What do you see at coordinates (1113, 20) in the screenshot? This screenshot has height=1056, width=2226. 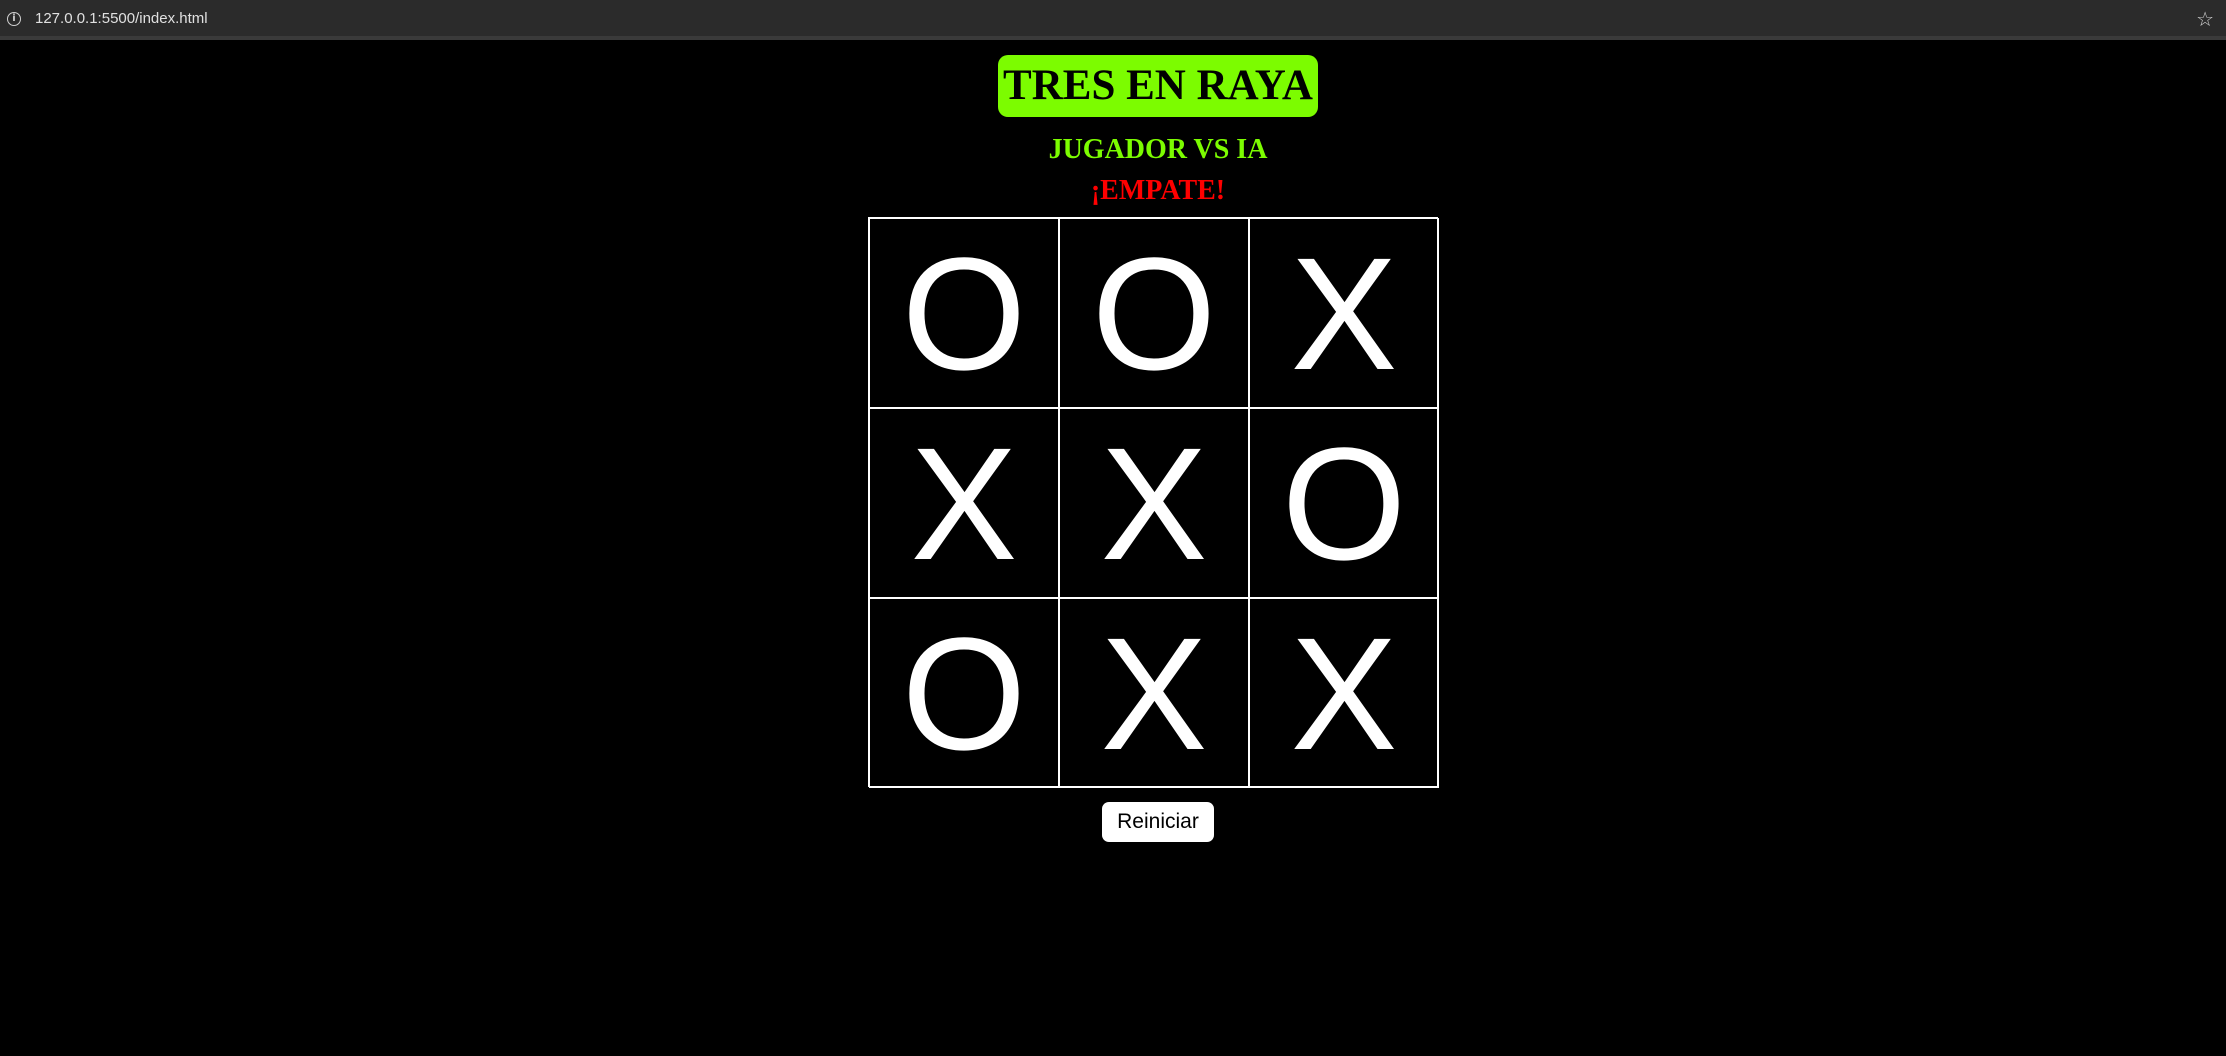 I see `browser-toolbar: i 127.0.0.1:5500/index.html ☆` at bounding box center [1113, 20].